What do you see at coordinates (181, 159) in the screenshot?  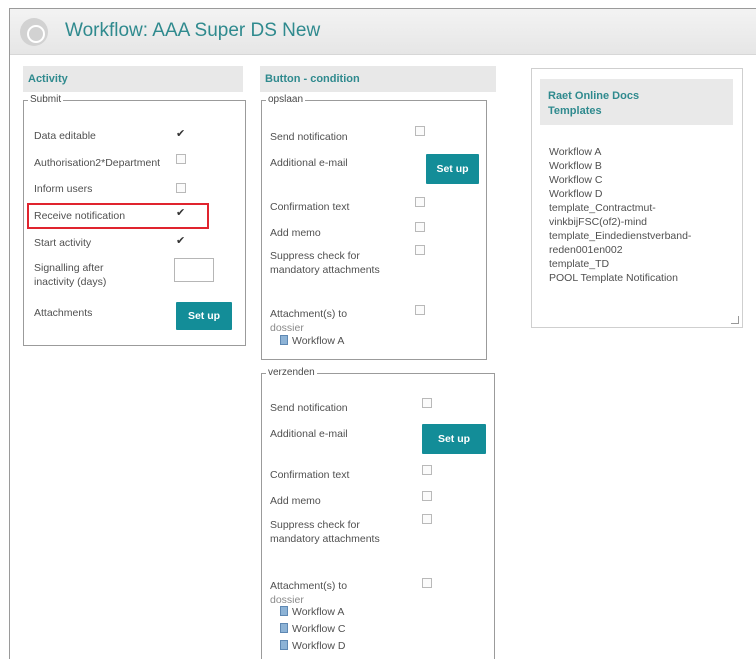 I see `authorisation-checkbox` at bounding box center [181, 159].